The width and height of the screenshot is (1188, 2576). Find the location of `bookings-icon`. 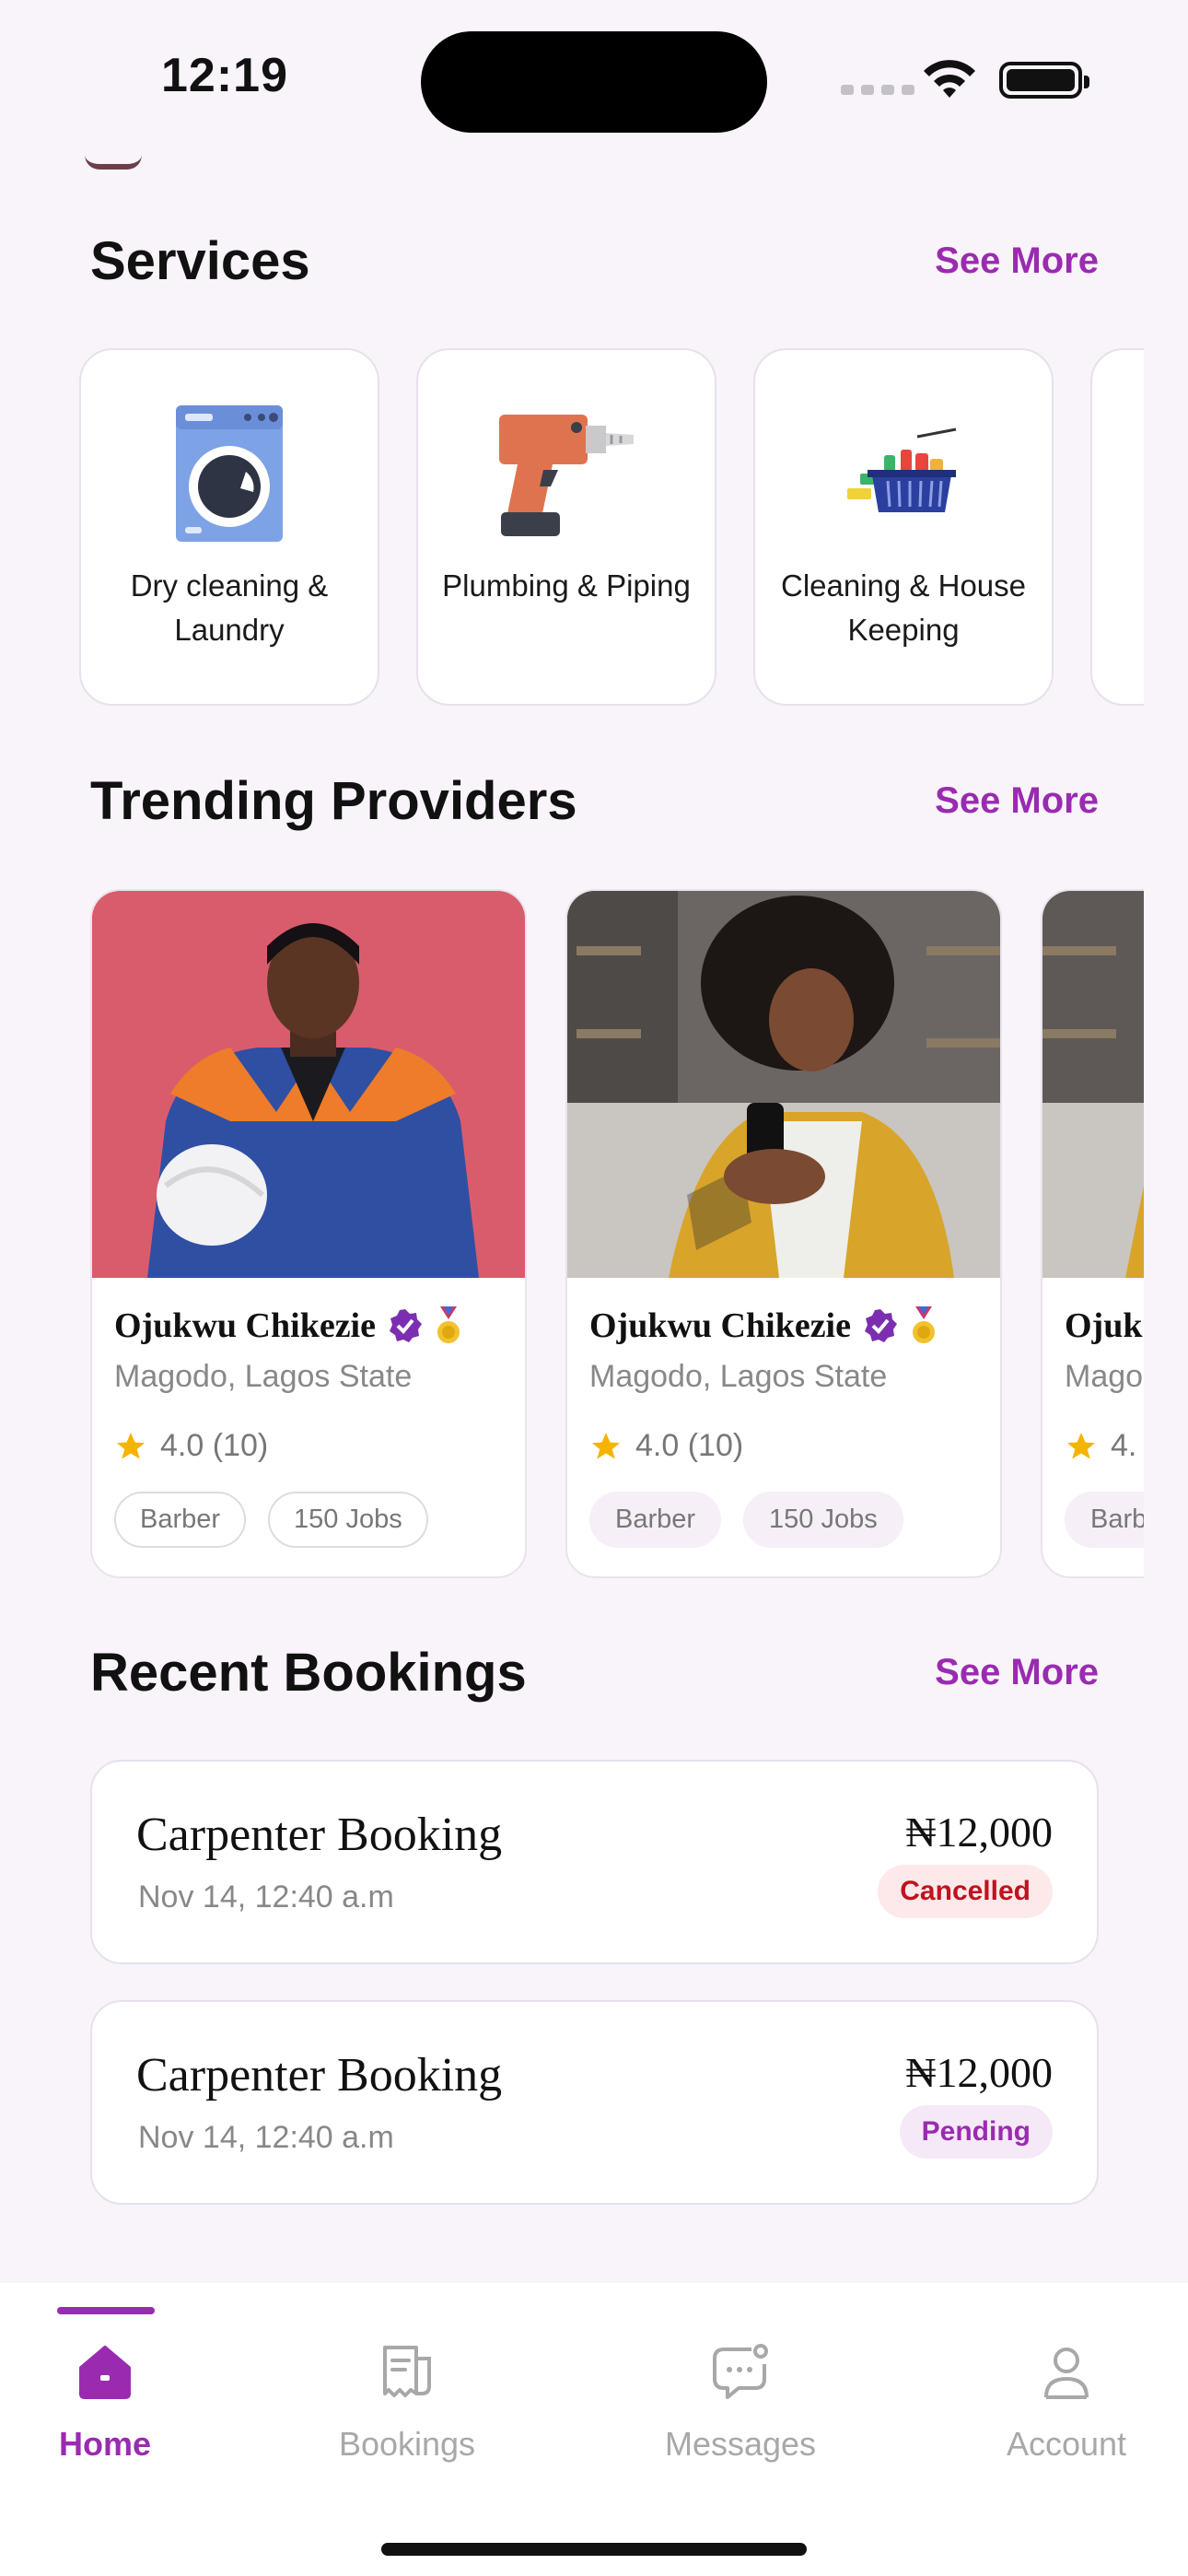

bookings-icon is located at coordinates (407, 2371).